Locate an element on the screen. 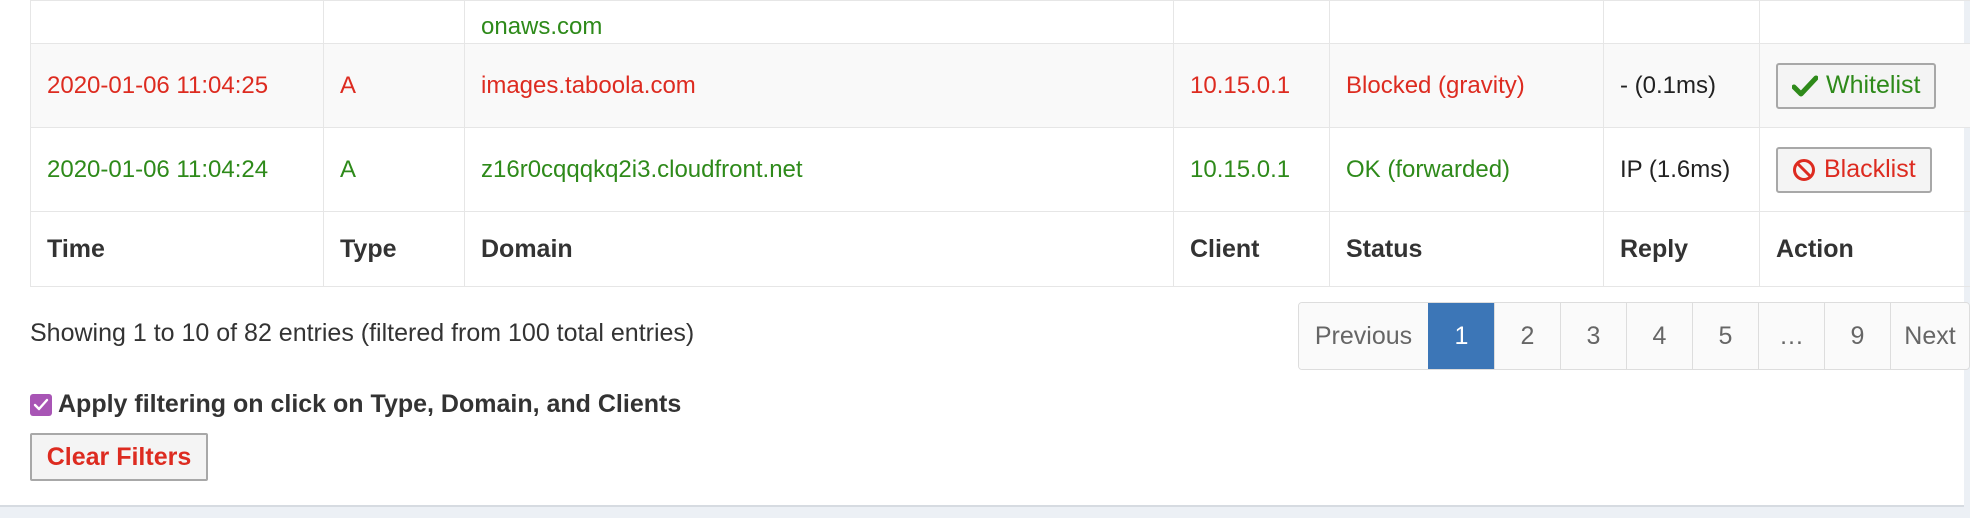  domain-cell: images.taboola.com is located at coordinates (819, 85).